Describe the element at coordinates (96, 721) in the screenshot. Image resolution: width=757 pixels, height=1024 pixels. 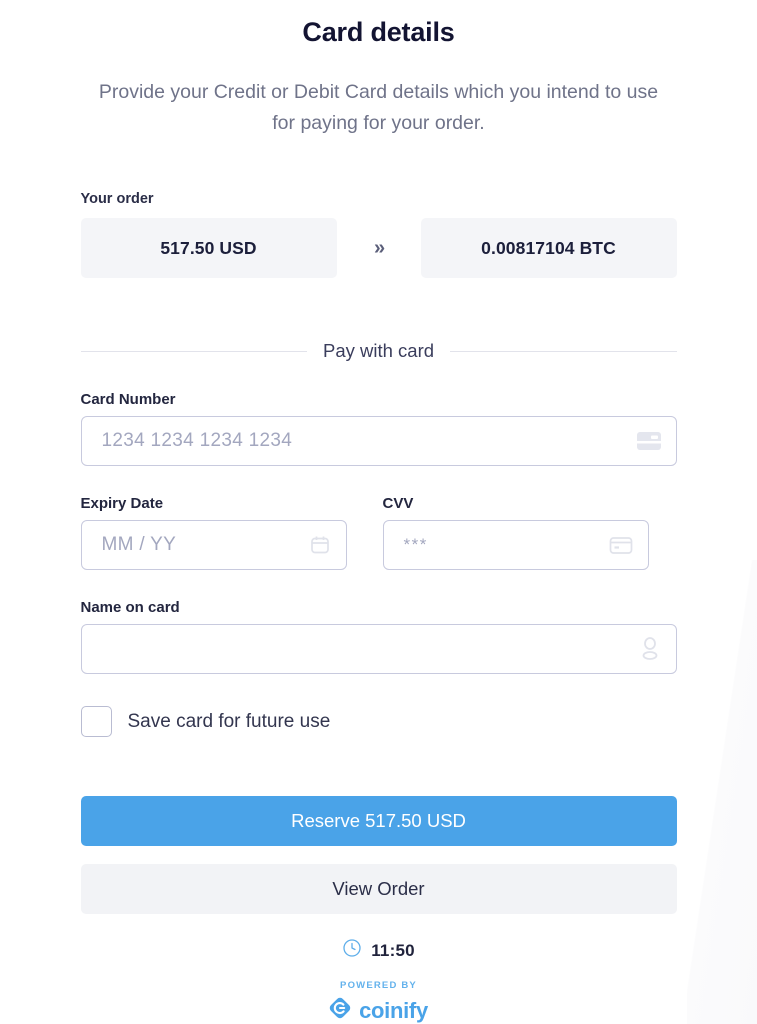
I see `save-card-checkbox` at that location.